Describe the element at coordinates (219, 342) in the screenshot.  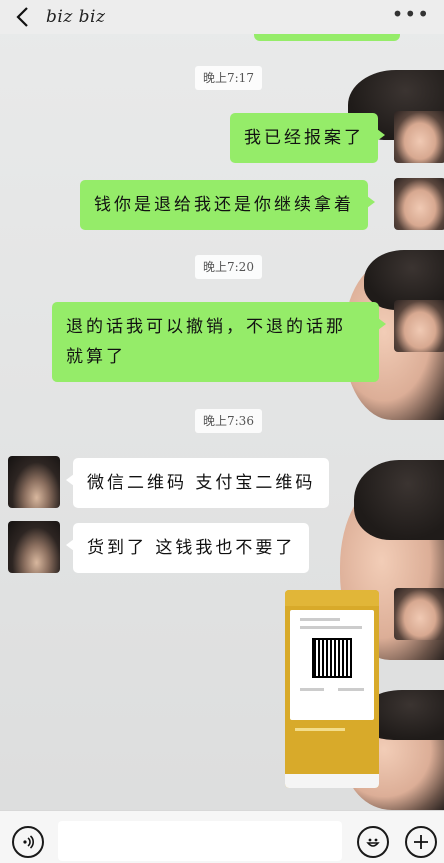
I see `message-bubble-outgoing: 退的话我可以撤销，不退的话那就算了` at that location.